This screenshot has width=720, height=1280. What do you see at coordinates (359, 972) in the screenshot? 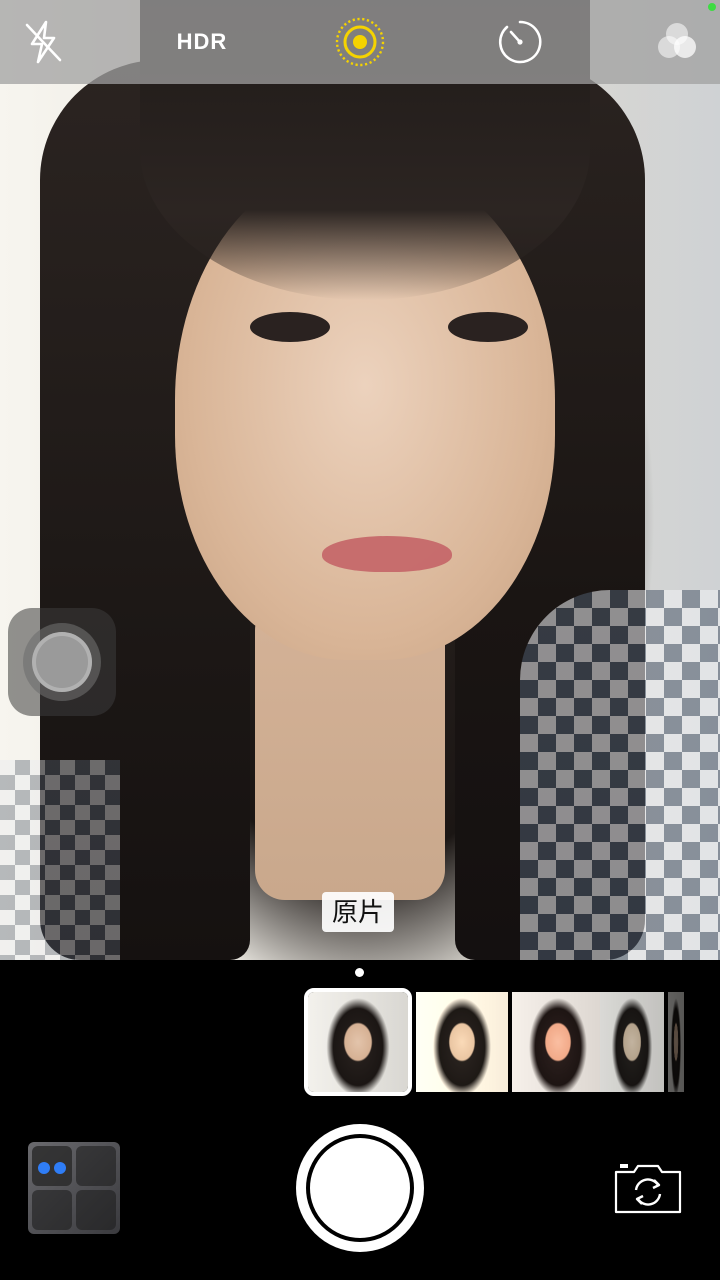
I see `filter-page-indicator` at bounding box center [359, 972].